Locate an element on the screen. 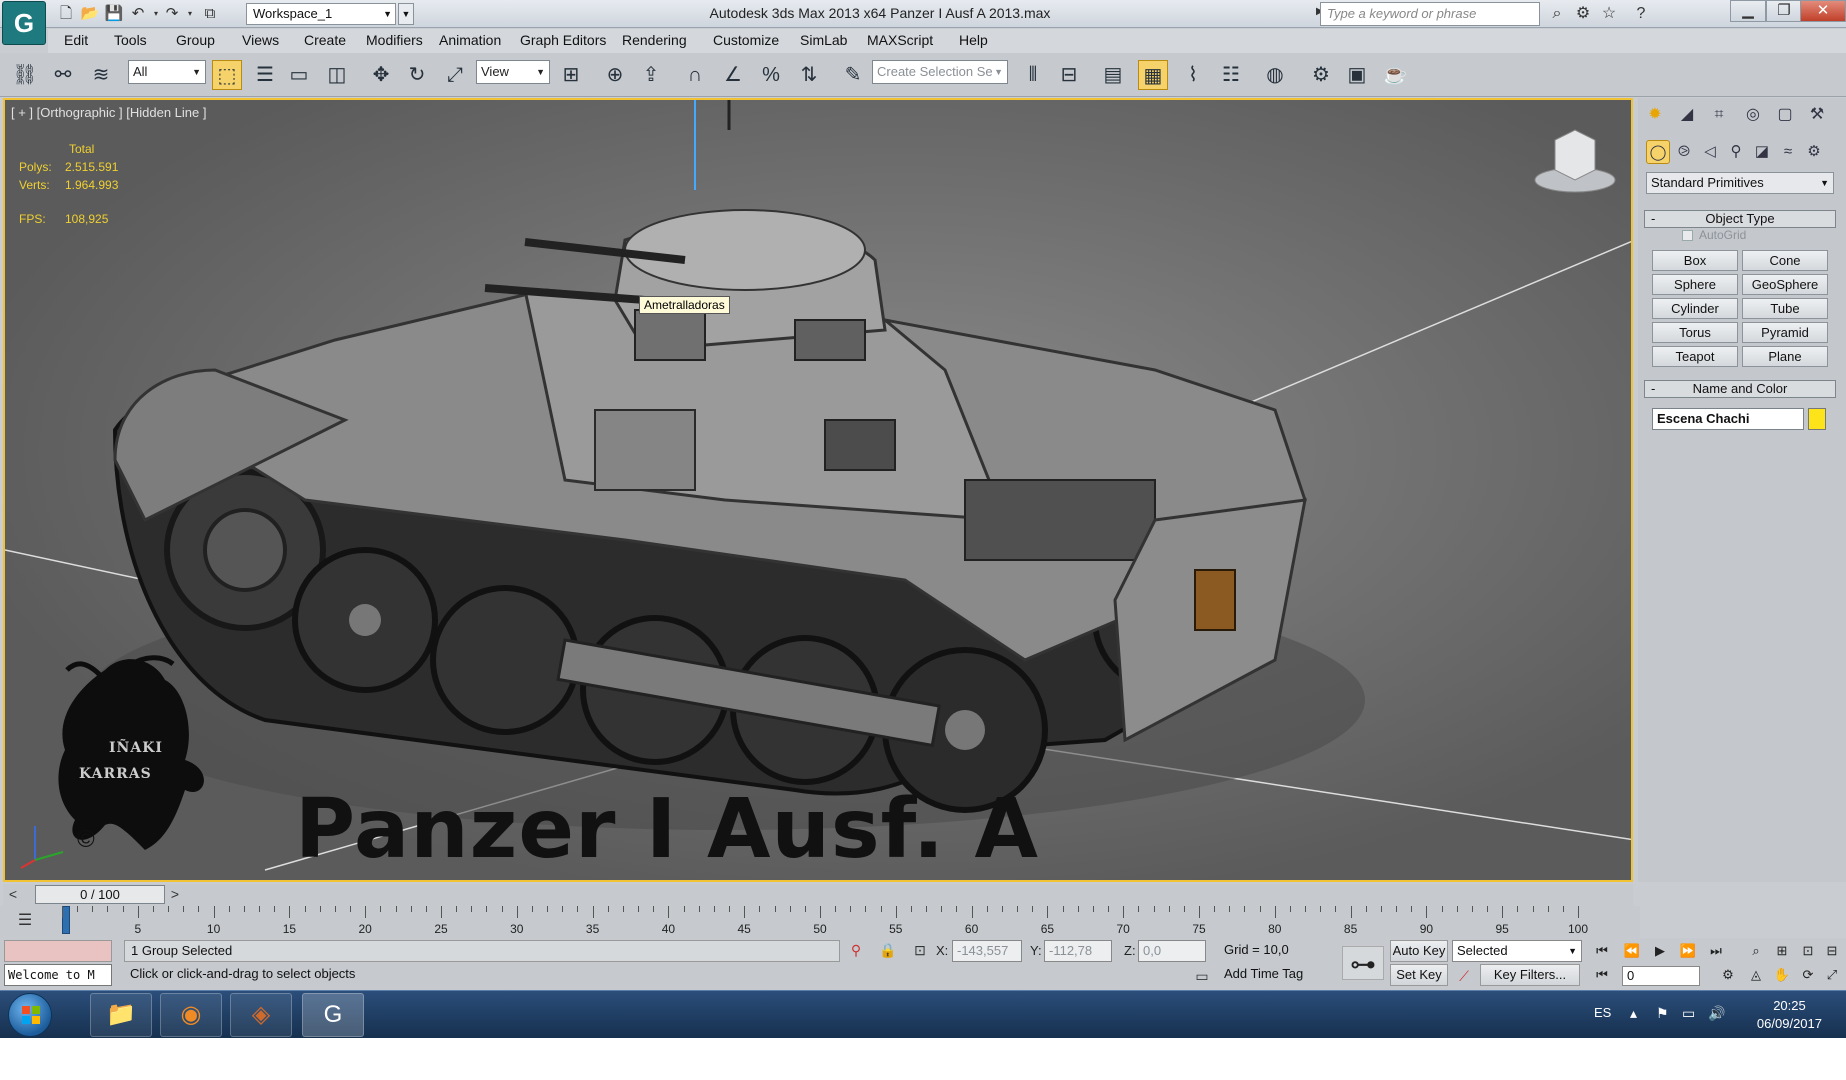  set-key-icon: ⊶ is located at coordinates (1363, 963).